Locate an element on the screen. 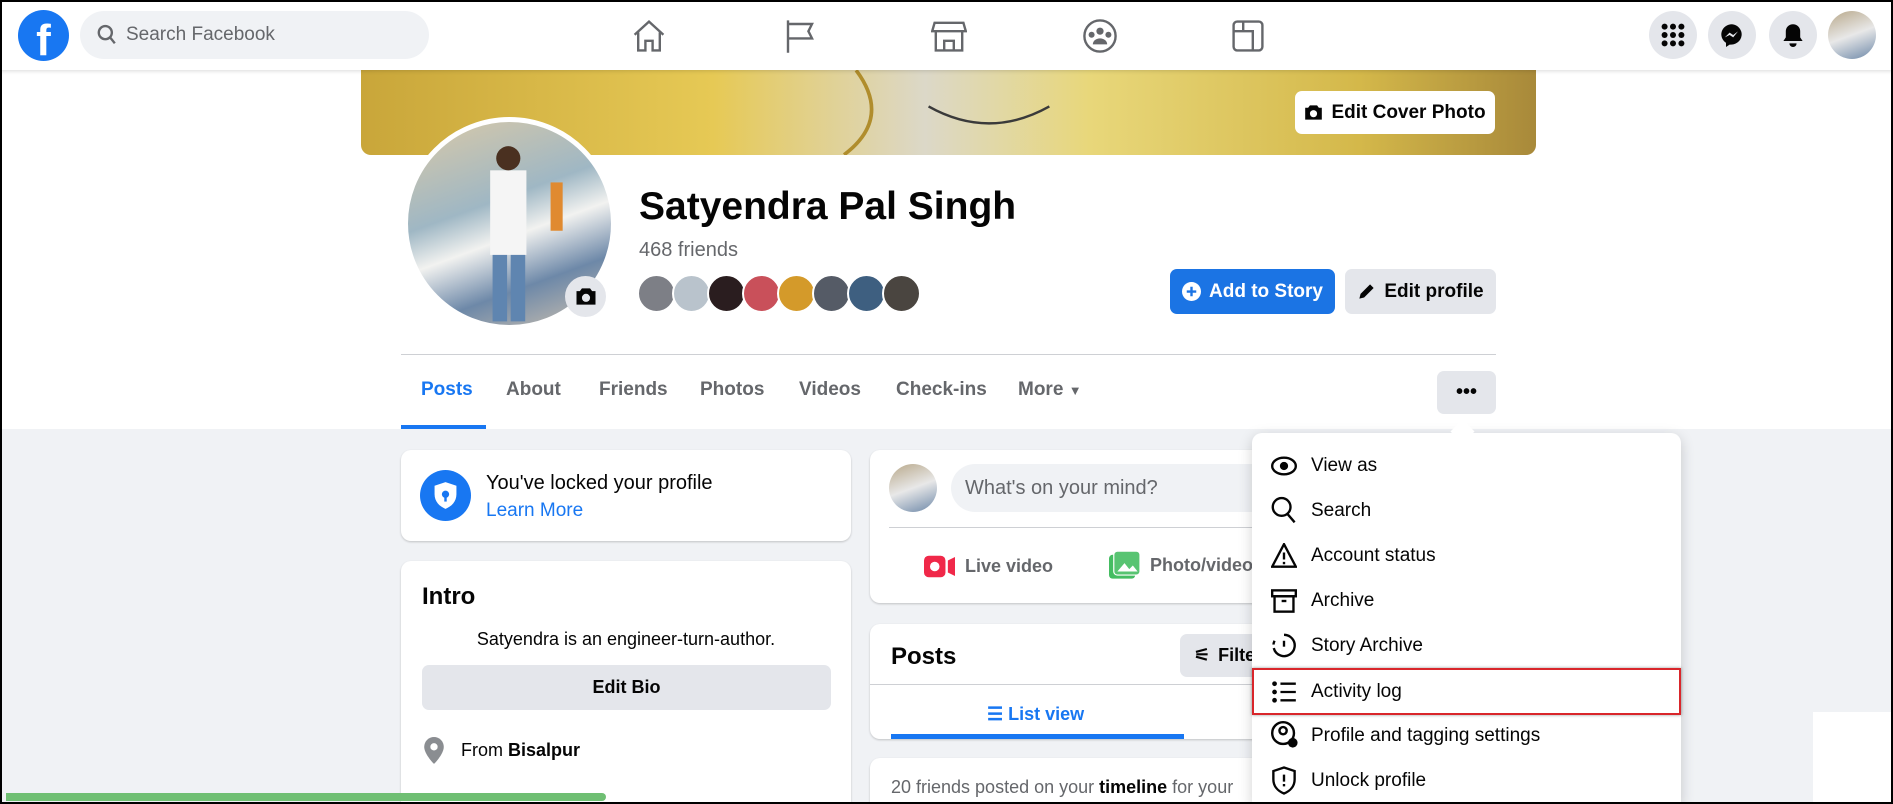 This screenshot has width=1893, height=804. plus-circle-icon is located at coordinates (1191, 291).